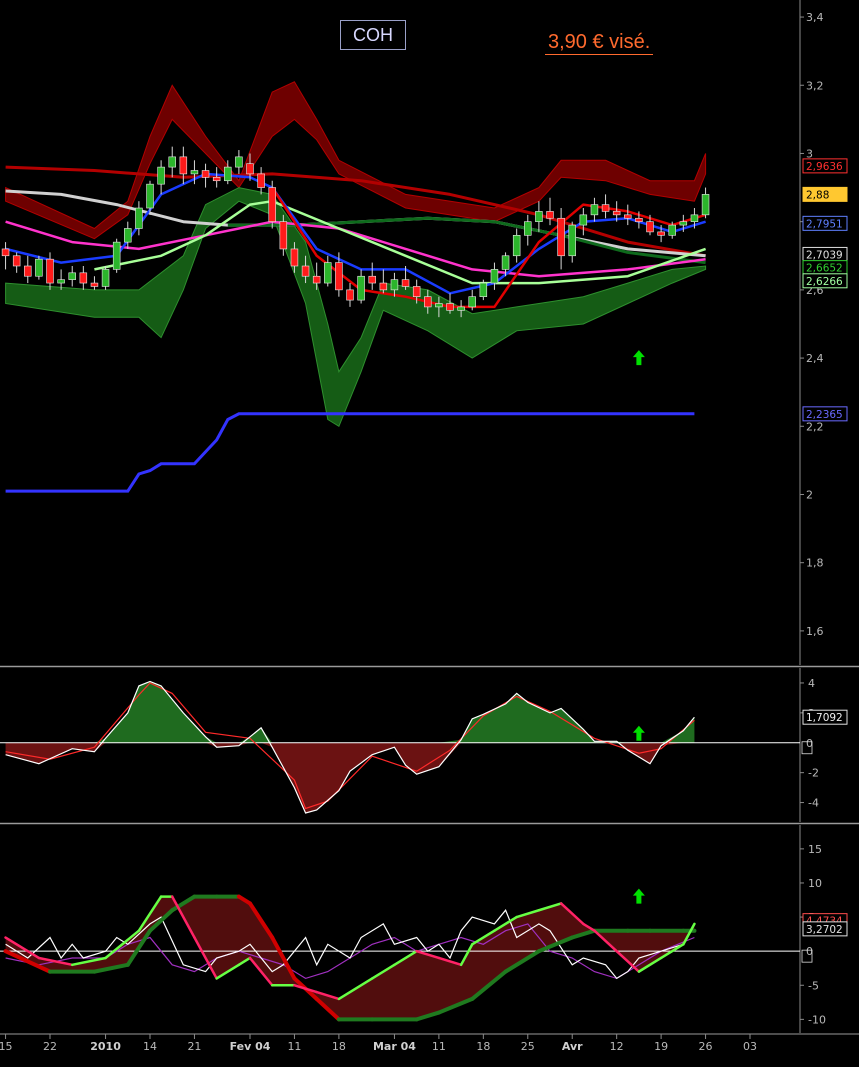 Image resolution: width=859 pixels, height=1067 pixels. I want to click on x-tick-label: 03, so click(750, 1046).